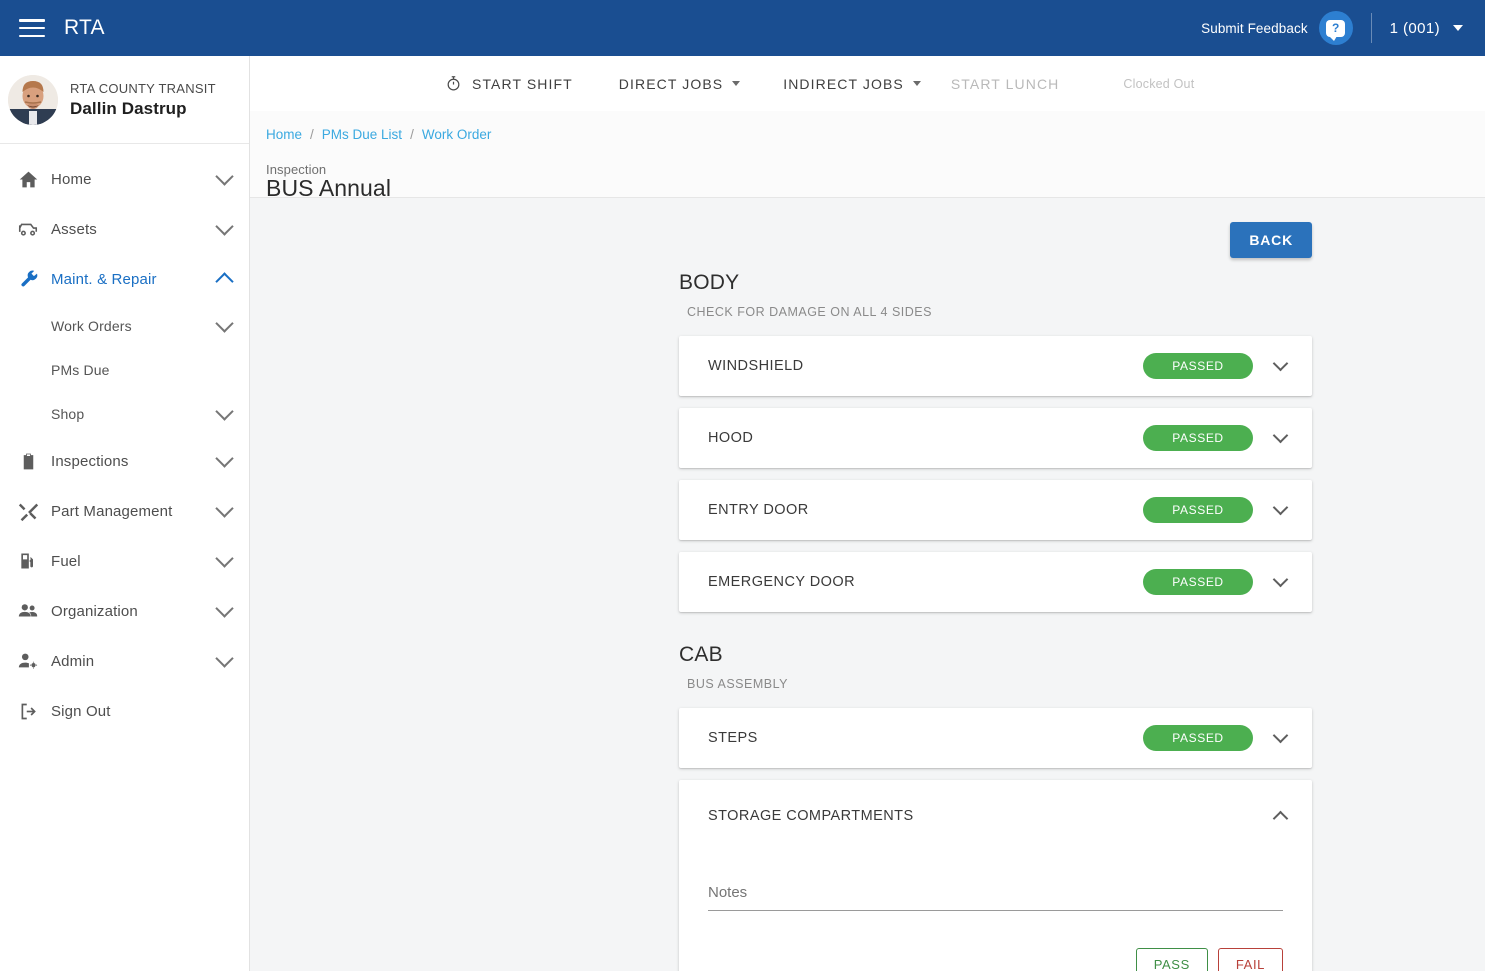 The width and height of the screenshot is (1485, 971). What do you see at coordinates (809, 312) in the screenshot?
I see `section-subtitle: CHECK FOR DAMAGE ON ALL 4 SIDES` at bounding box center [809, 312].